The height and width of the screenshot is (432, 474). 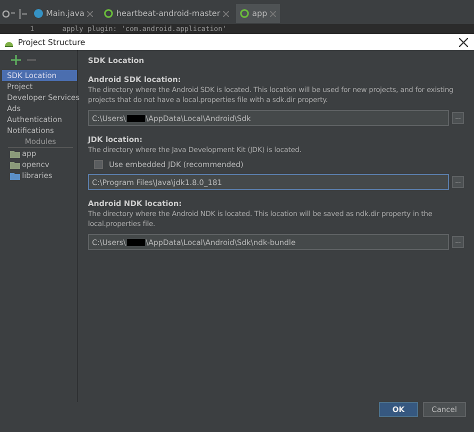 I want to click on editor-tab: Main.java, so click(x=64, y=13).